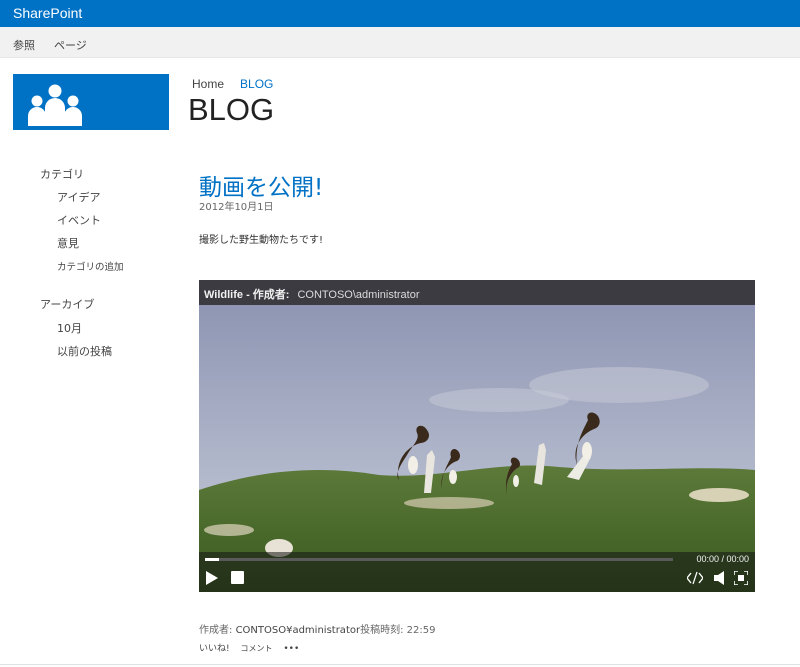  What do you see at coordinates (358, 295) in the screenshot?
I see `video-author: CONTOSO\administrator` at bounding box center [358, 295].